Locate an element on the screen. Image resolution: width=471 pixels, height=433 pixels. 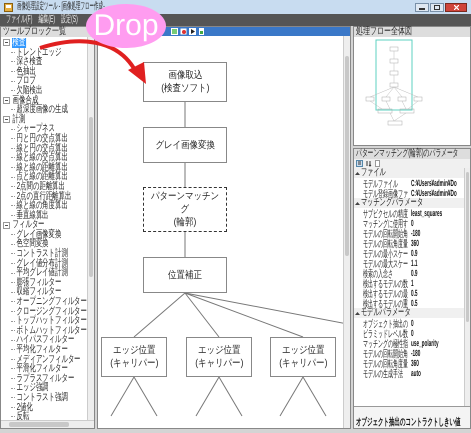
property-value: use_polarity is located at coordinates (425, 343).